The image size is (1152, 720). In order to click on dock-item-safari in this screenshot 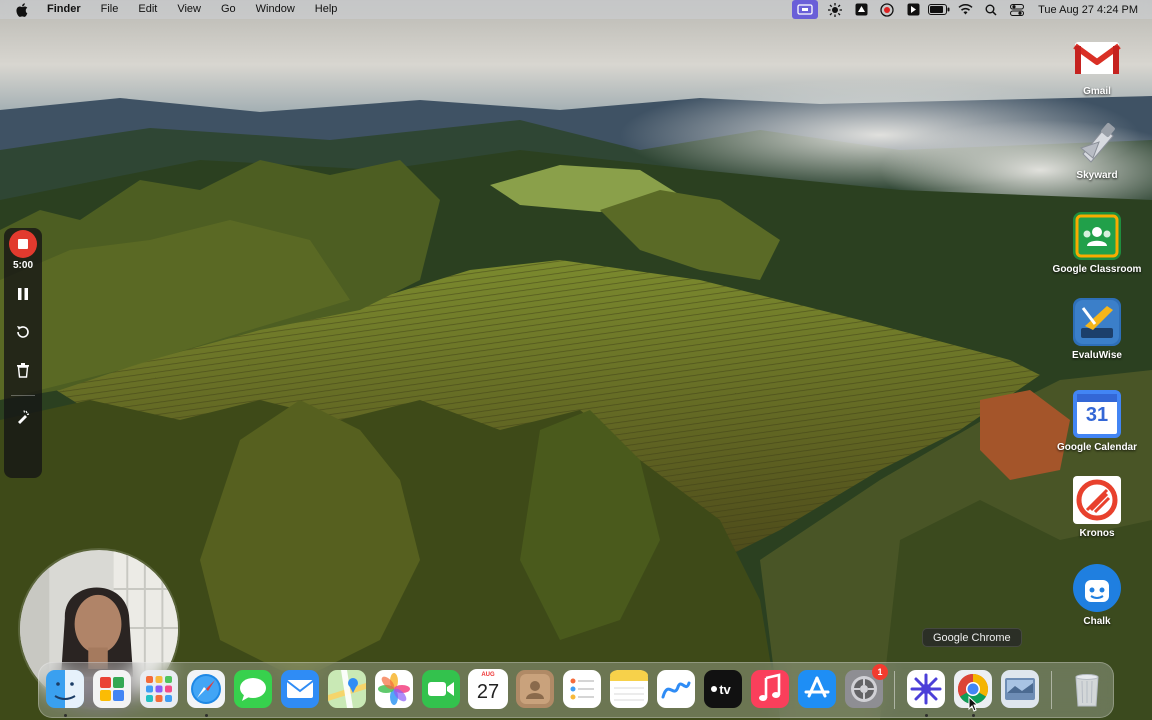, I will do `click(206, 689)`.